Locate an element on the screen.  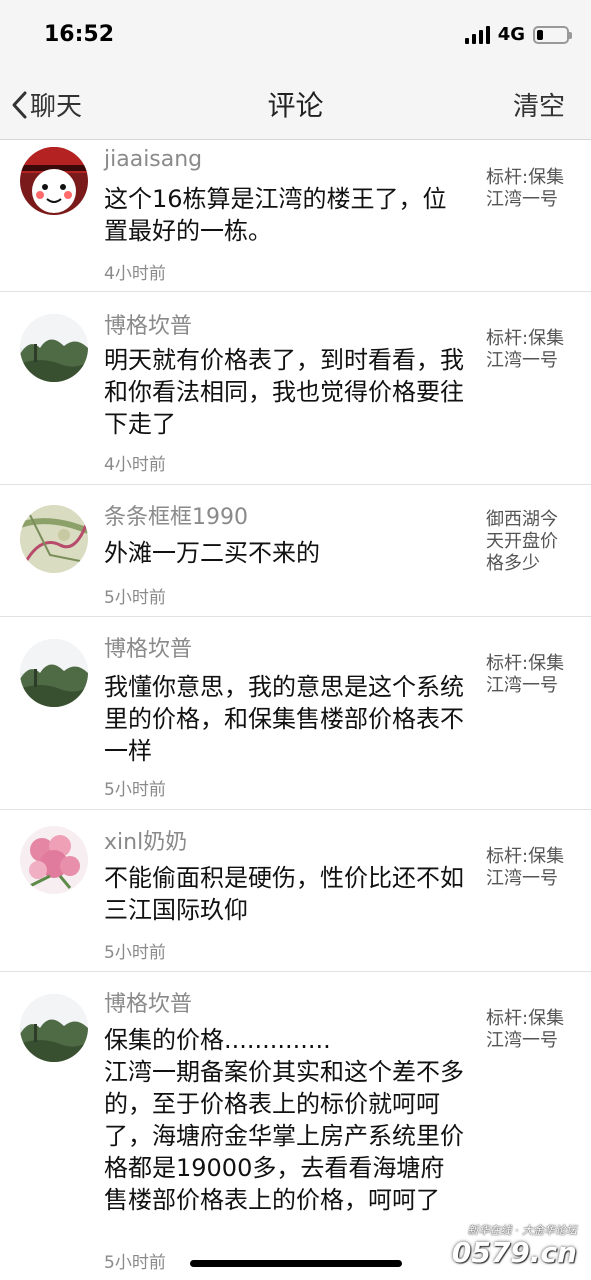
map-avatar-icon is located at coordinates (54, 539).